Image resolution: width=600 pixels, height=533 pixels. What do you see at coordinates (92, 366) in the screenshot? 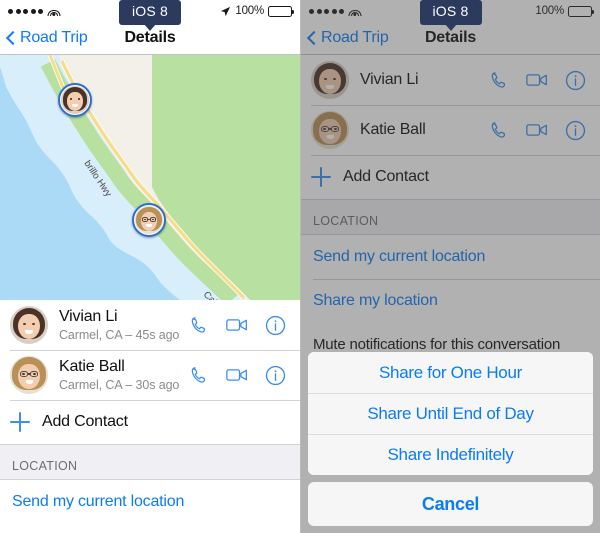
I see `contact-name: Katie Ball` at bounding box center [92, 366].